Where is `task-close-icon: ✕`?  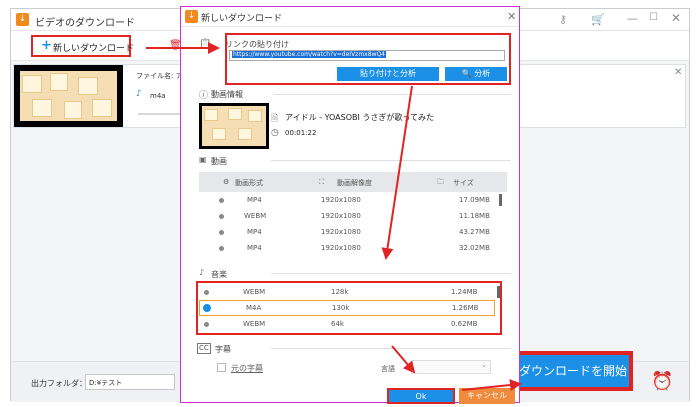
task-close-icon: ✕ is located at coordinates (678, 72).